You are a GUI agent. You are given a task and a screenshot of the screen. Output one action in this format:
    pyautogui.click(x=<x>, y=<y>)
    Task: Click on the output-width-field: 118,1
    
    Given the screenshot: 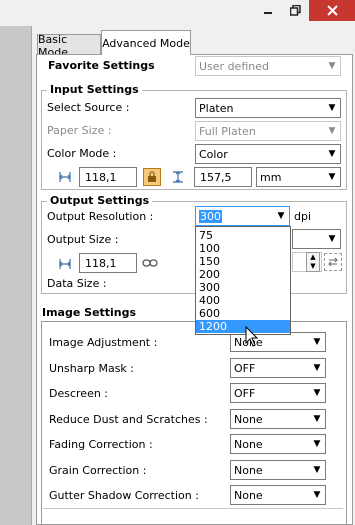 What is the action you would take?
    pyautogui.click(x=108, y=263)
    